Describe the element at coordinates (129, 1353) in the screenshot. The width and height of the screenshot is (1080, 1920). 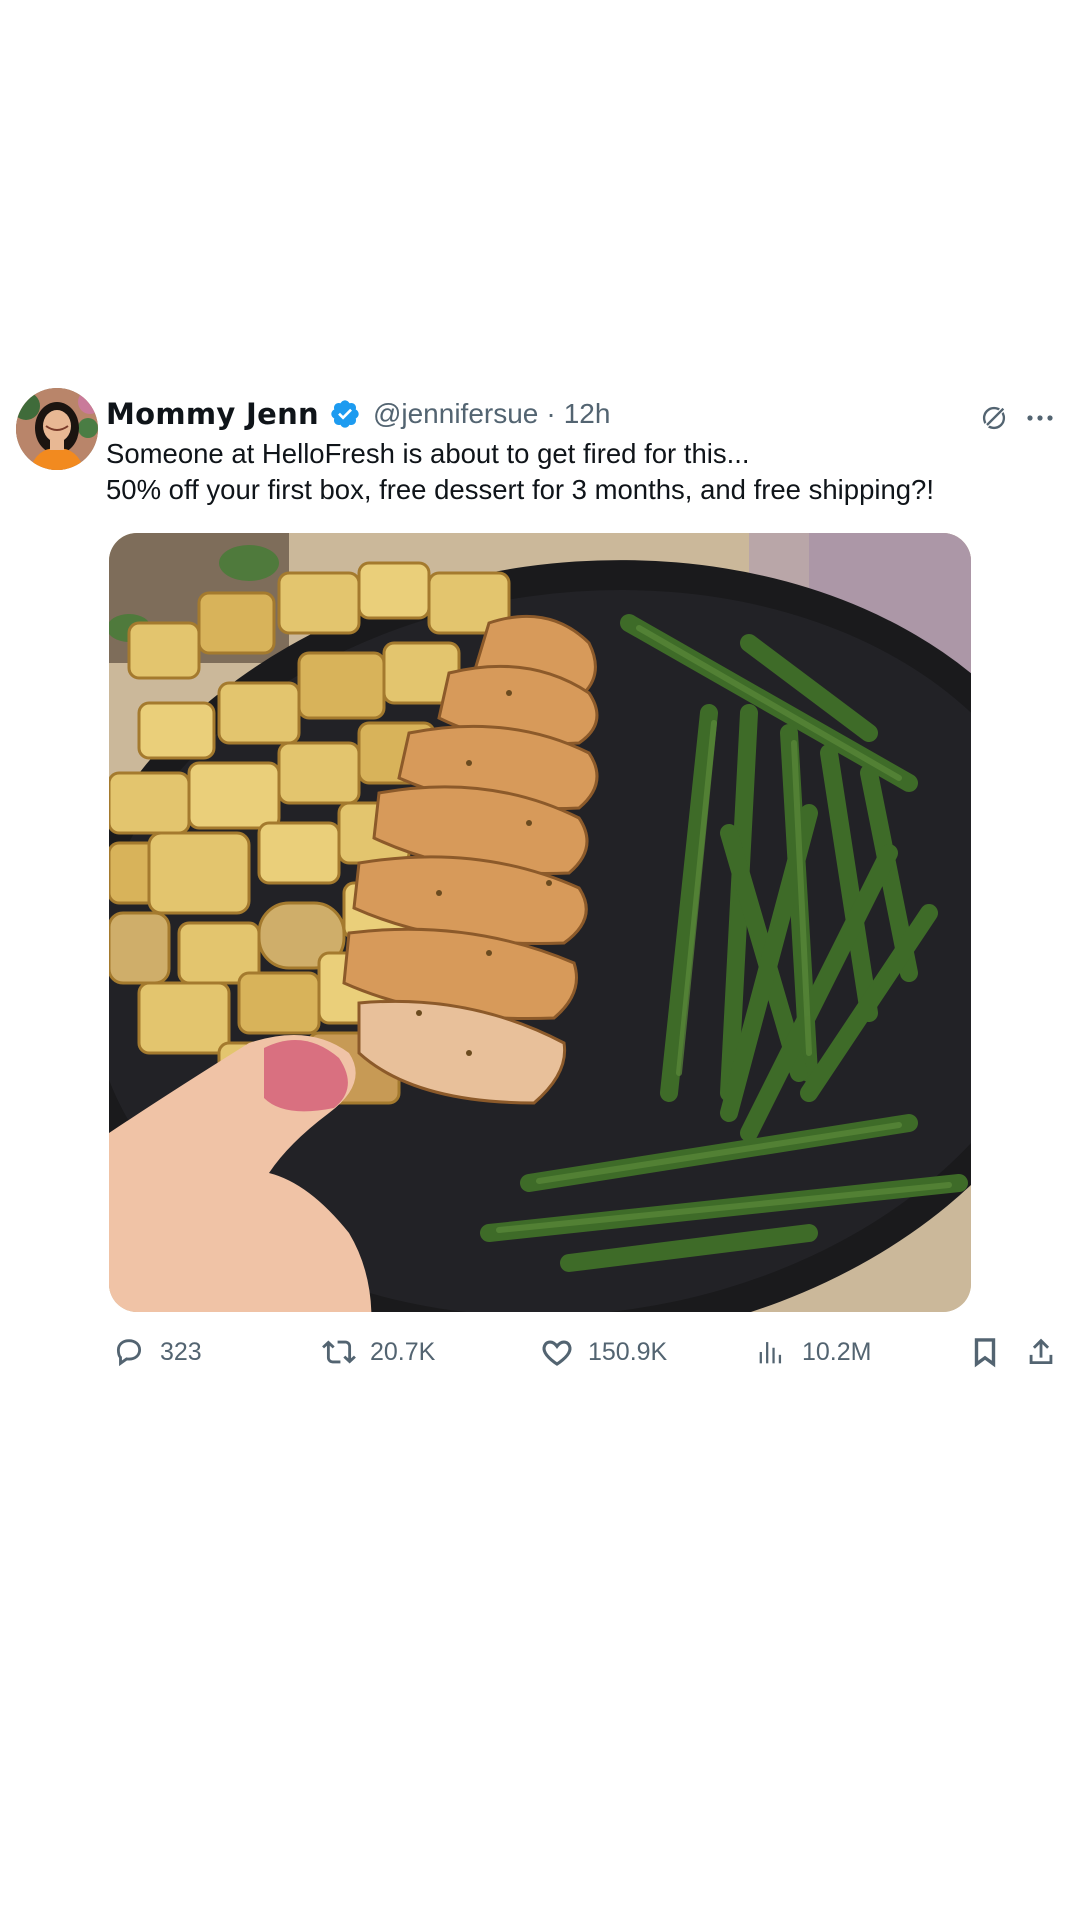
I see `reply-icon` at that location.